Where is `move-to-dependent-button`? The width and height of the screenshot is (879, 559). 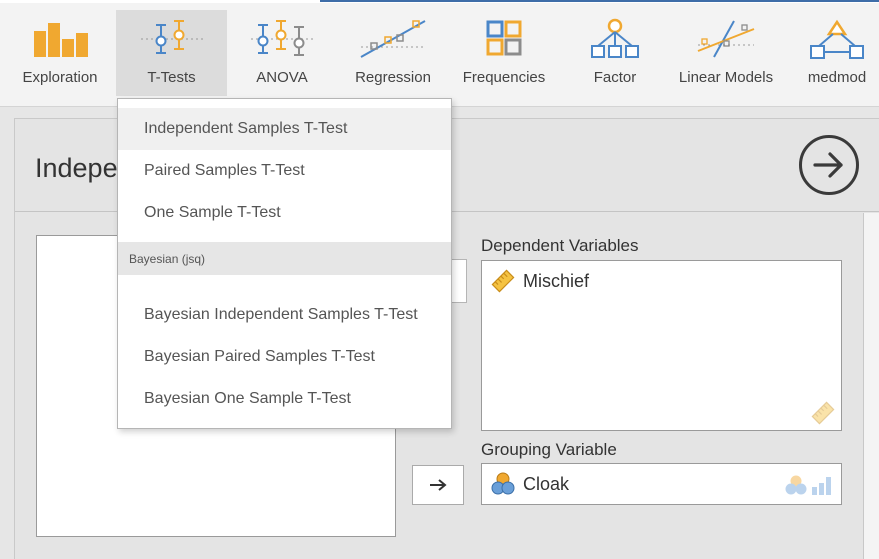
move-to-dependent-button is located at coordinates (459, 281).